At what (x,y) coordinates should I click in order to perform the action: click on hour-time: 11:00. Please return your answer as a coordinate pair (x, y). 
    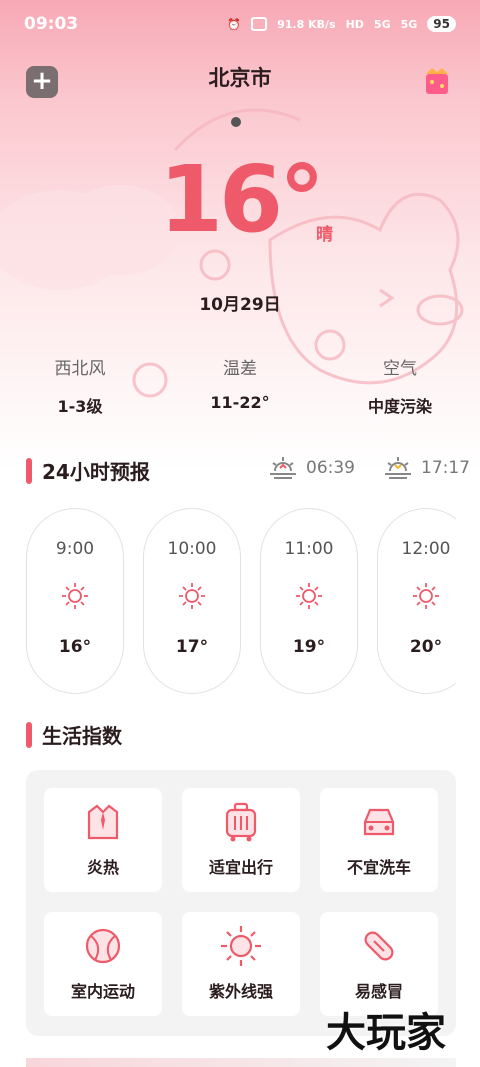
    Looking at the image, I should click on (309, 549).